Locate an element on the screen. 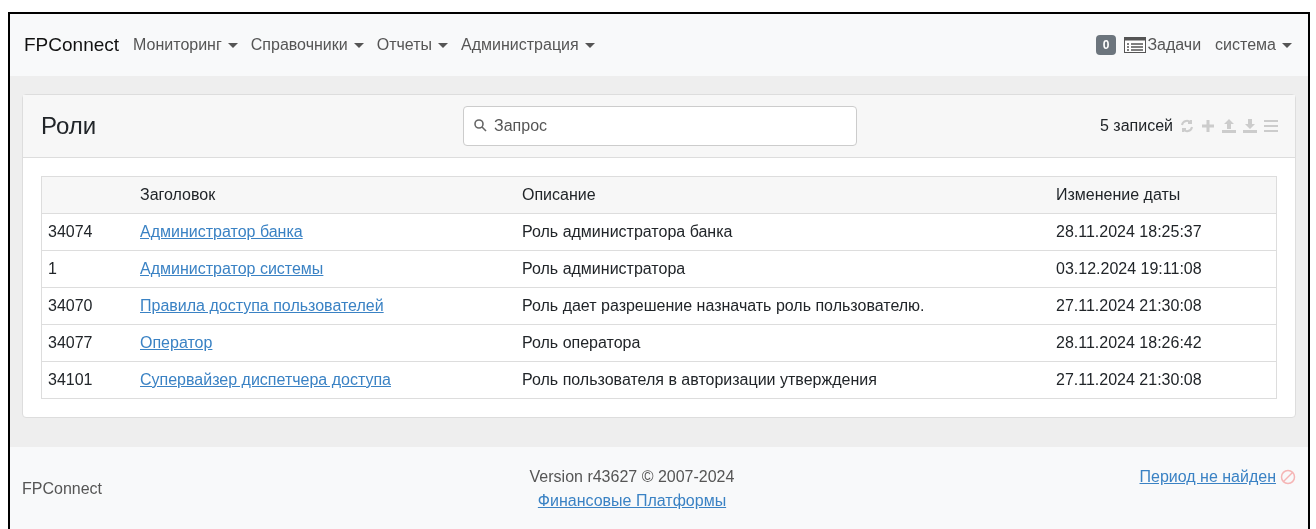  version-text: Version r43627 © 2007-2024 Финансовые Платформы is located at coordinates (632, 489).